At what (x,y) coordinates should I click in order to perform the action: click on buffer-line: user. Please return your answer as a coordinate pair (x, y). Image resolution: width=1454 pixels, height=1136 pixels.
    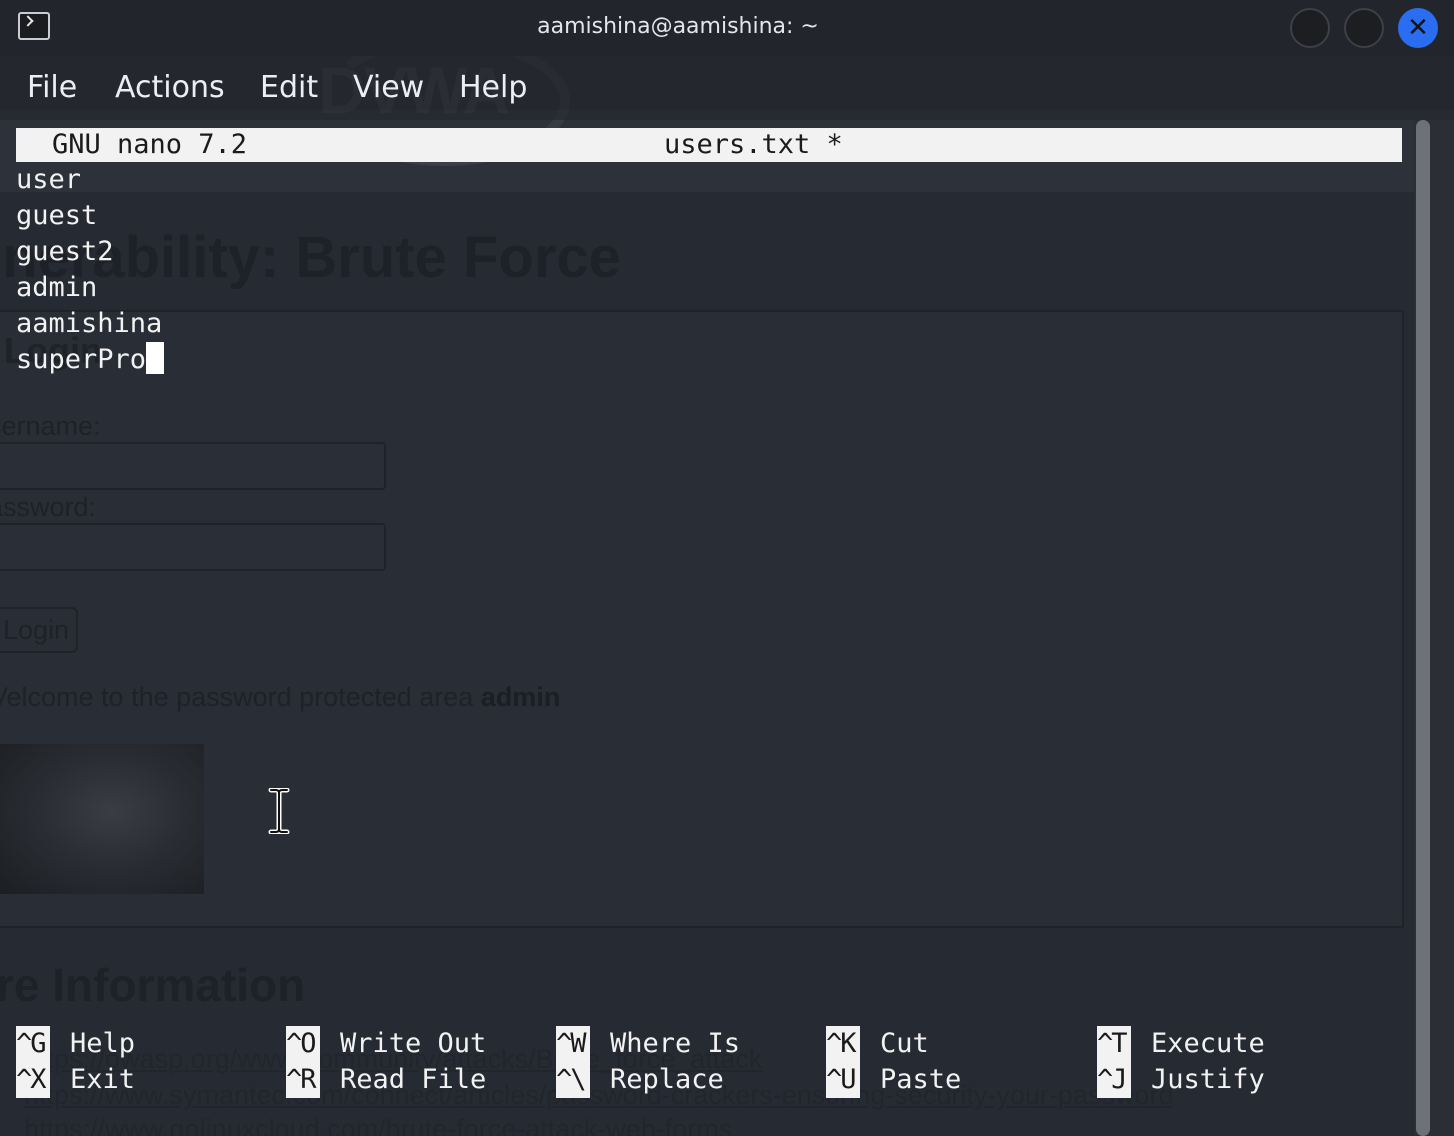
    Looking at the image, I should click on (90, 180).